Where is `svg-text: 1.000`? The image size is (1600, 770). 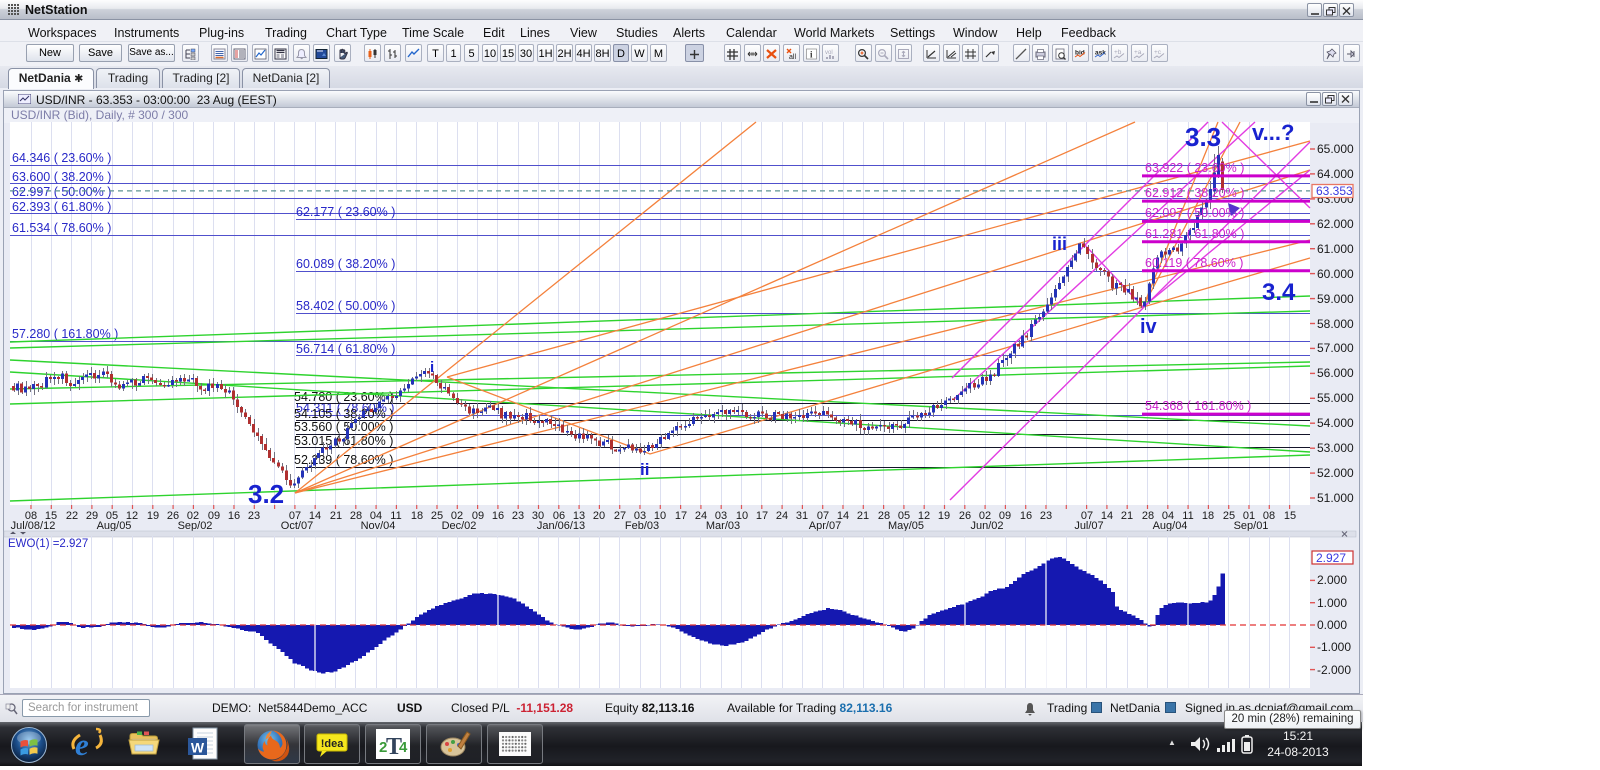
svg-text: 1.000 is located at coordinates (1332, 603).